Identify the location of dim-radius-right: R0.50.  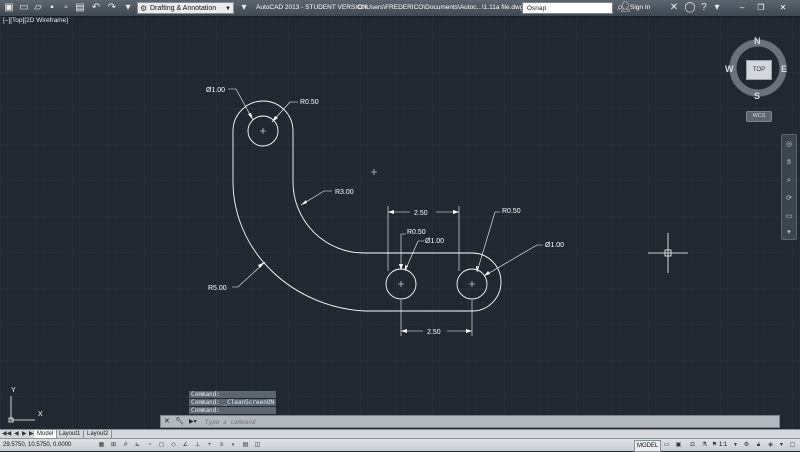
(511, 211).